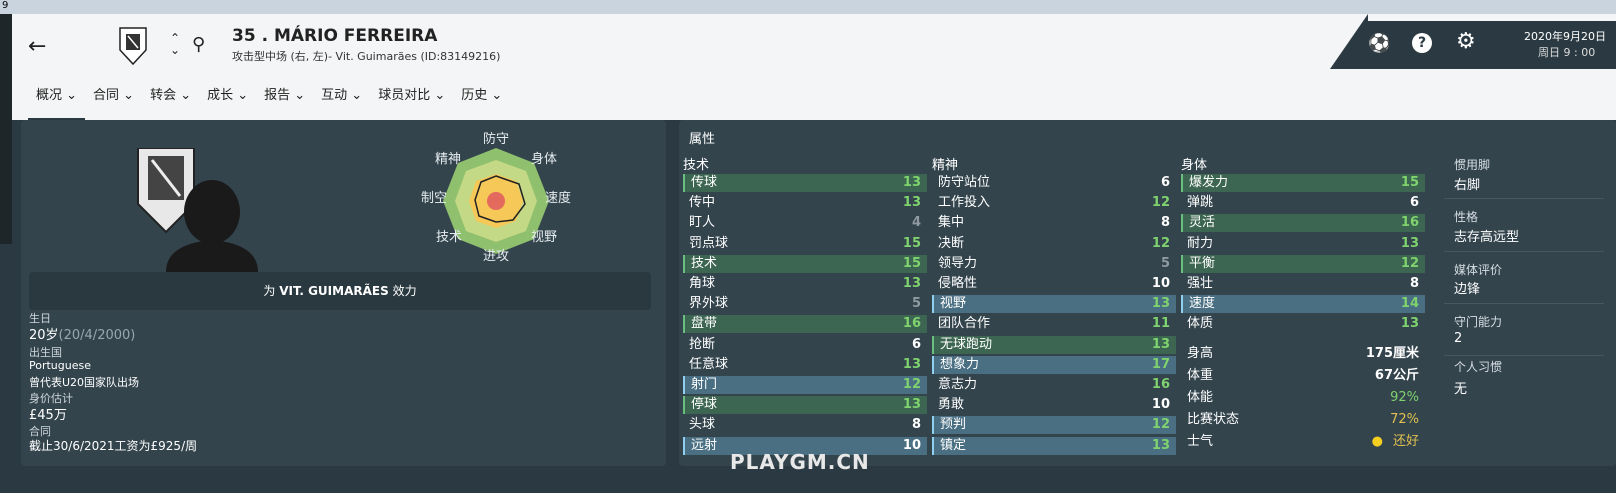 This screenshot has height=493, width=1616. I want to click on attribute-row: 罚点球 15, so click(805, 244).